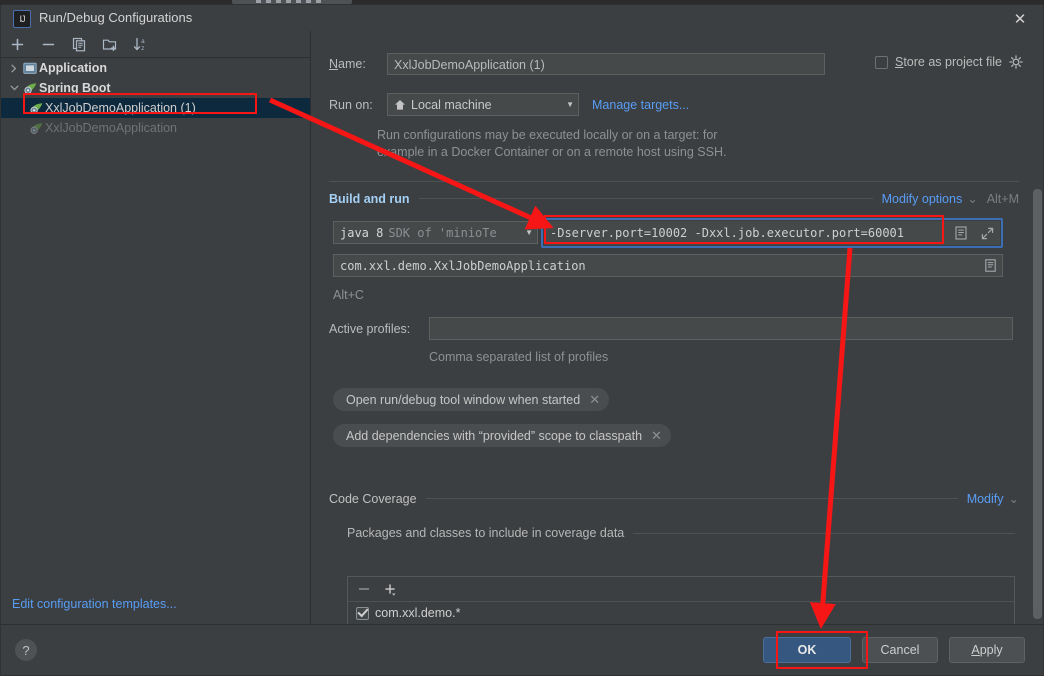  What do you see at coordinates (362, 232) in the screenshot?
I see `sdk-primary-label: java 8` at bounding box center [362, 232].